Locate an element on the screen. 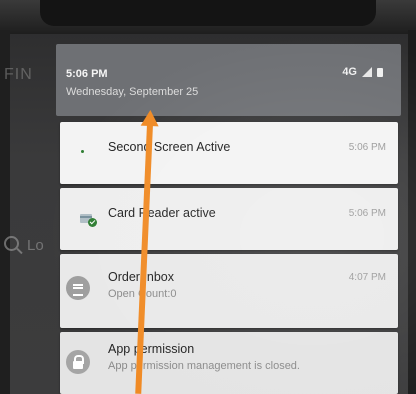  network-type: 4G is located at coordinates (349, 72).